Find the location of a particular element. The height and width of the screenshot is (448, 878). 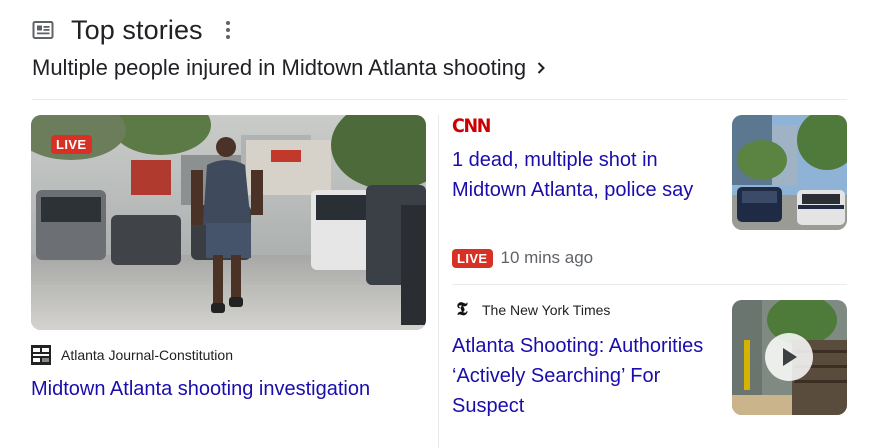

ajc-logo-icon is located at coordinates (41, 355).